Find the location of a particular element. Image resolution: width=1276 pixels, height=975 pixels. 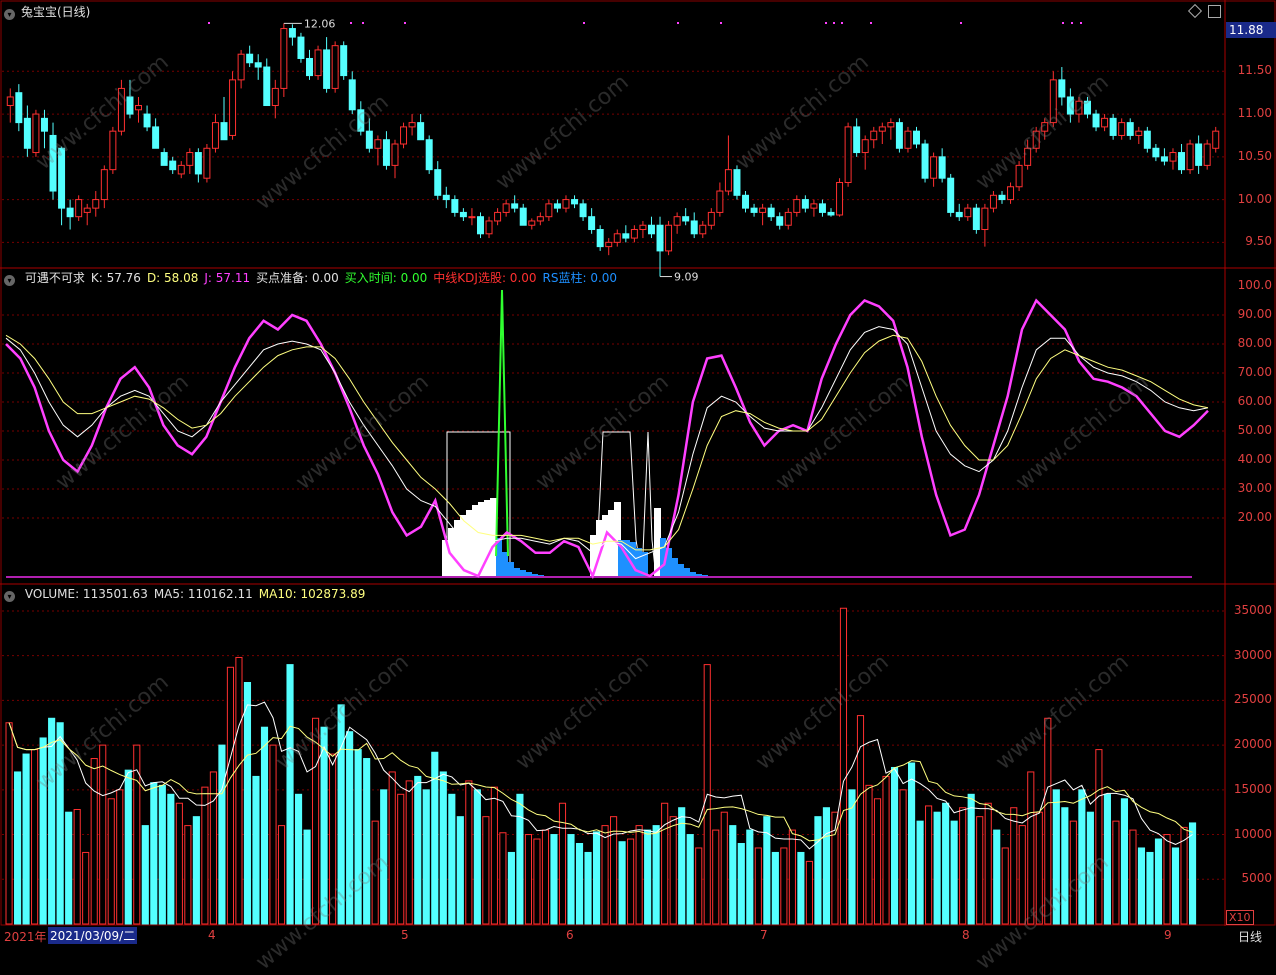

white-signal-bar is located at coordinates (657, 542).